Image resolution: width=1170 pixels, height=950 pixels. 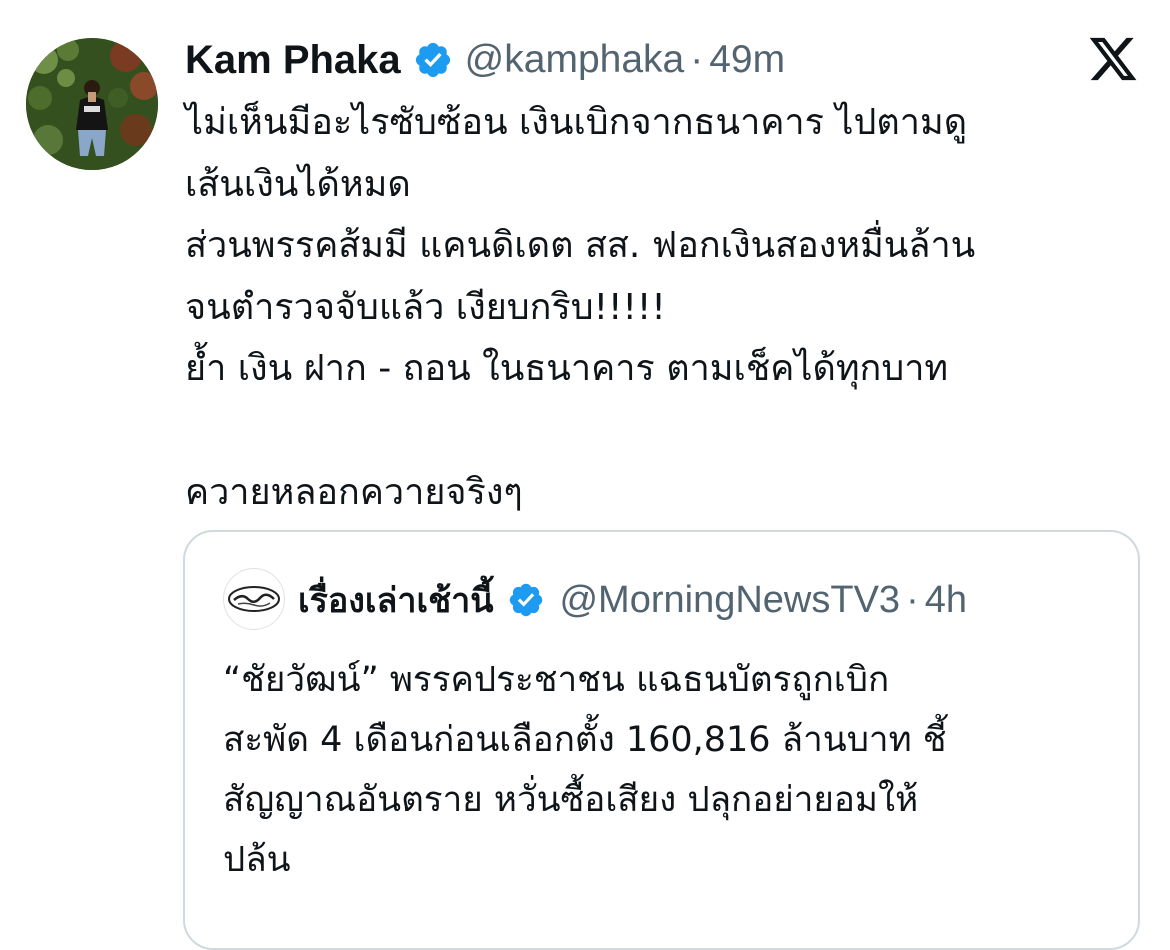 I want to click on quoted-tweet-timestamp: 4h, so click(x=946, y=600).